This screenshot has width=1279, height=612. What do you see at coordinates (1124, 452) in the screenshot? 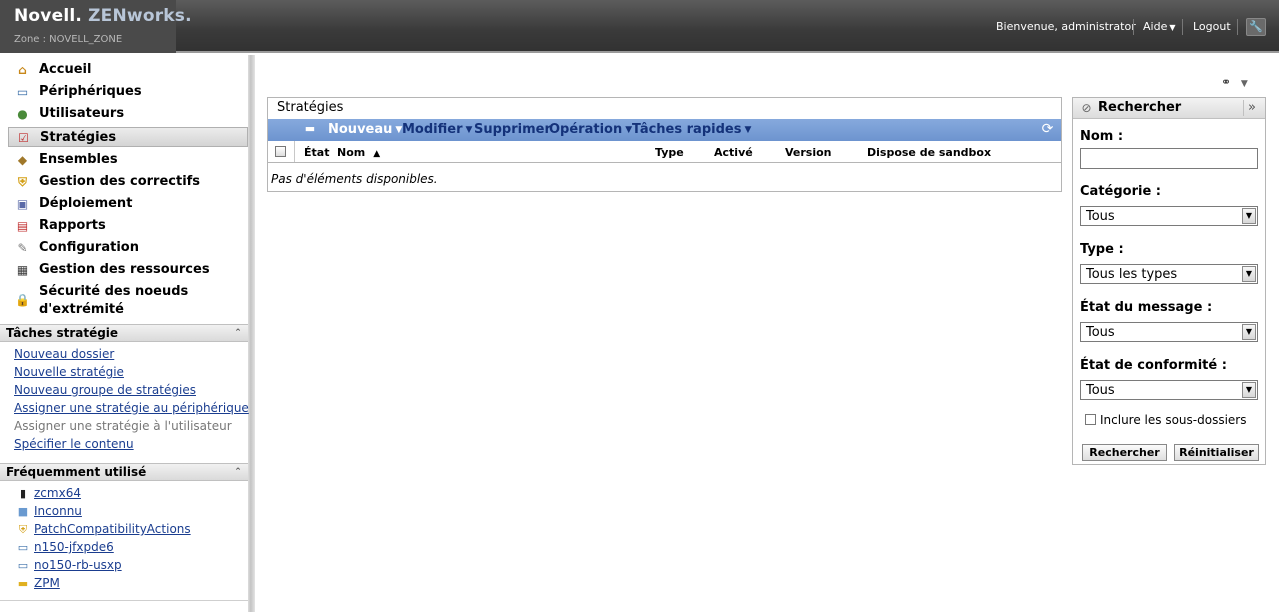
I see `search-button: Rechercher` at bounding box center [1124, 452].